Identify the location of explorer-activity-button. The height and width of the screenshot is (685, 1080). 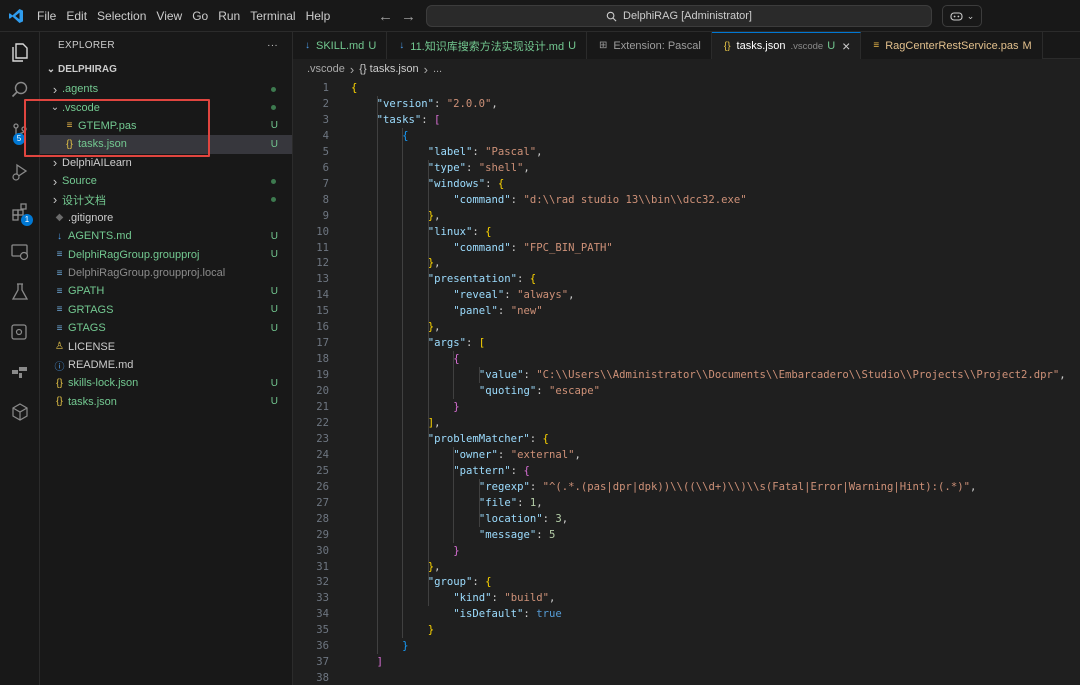
(20, 52).